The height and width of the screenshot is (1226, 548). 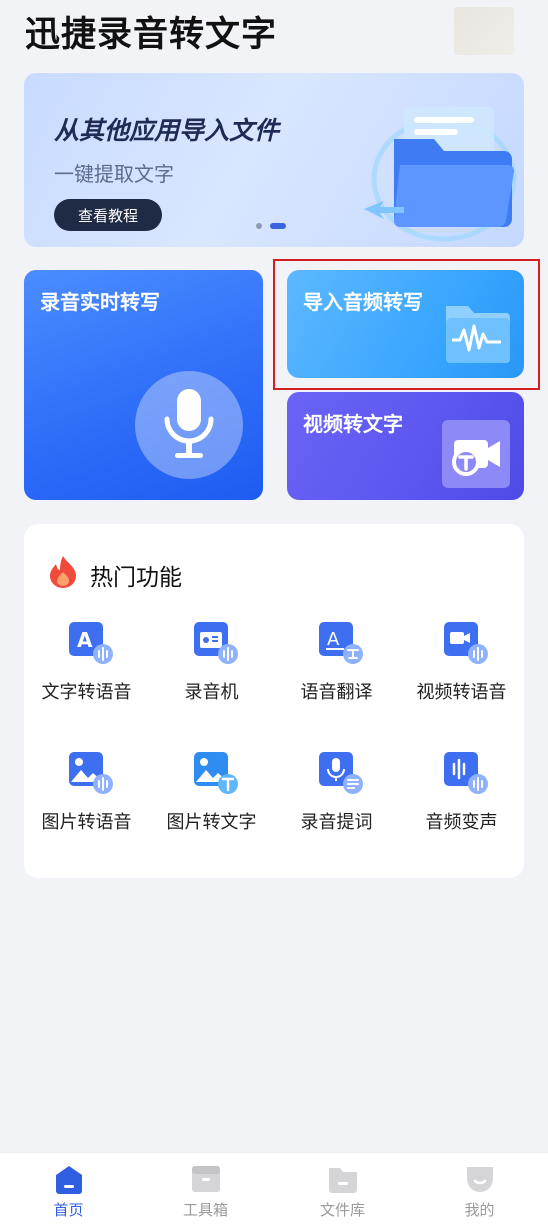 What do you see at coordinates (68, 1180) in the screenshot?
I see `home-icon` at bounding box center [68, 1180].